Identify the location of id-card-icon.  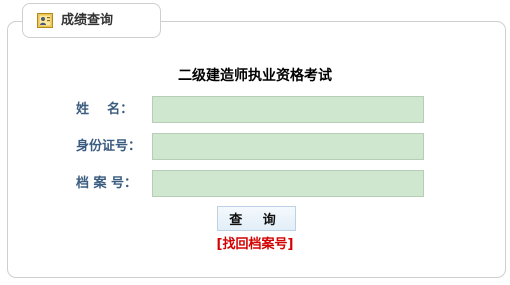
(45, 20).